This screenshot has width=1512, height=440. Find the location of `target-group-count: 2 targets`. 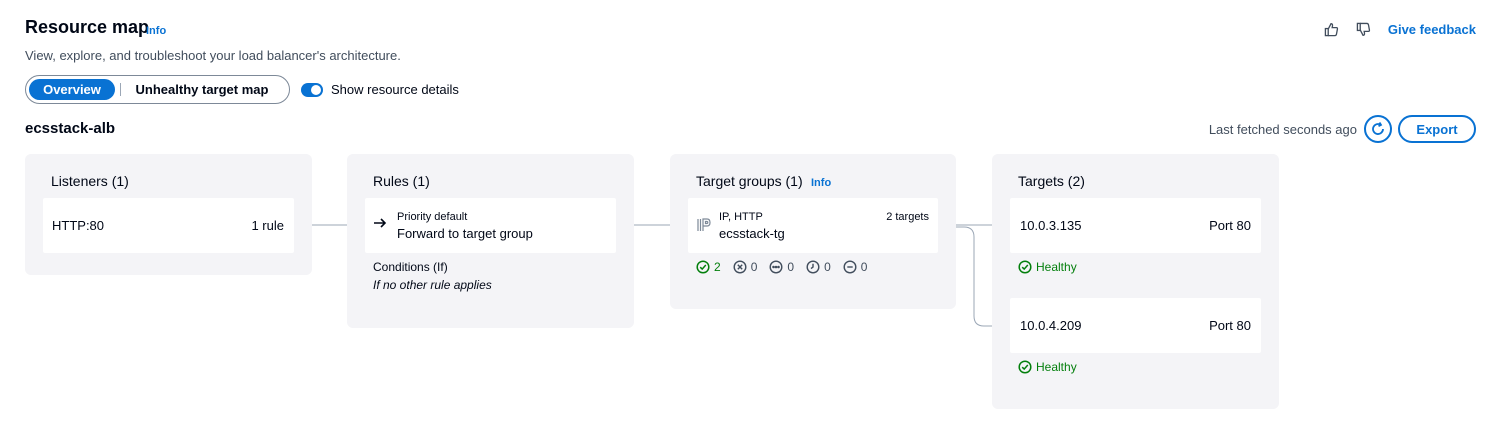

target-group-count: 2 targets is located at coordinates (907, 217).